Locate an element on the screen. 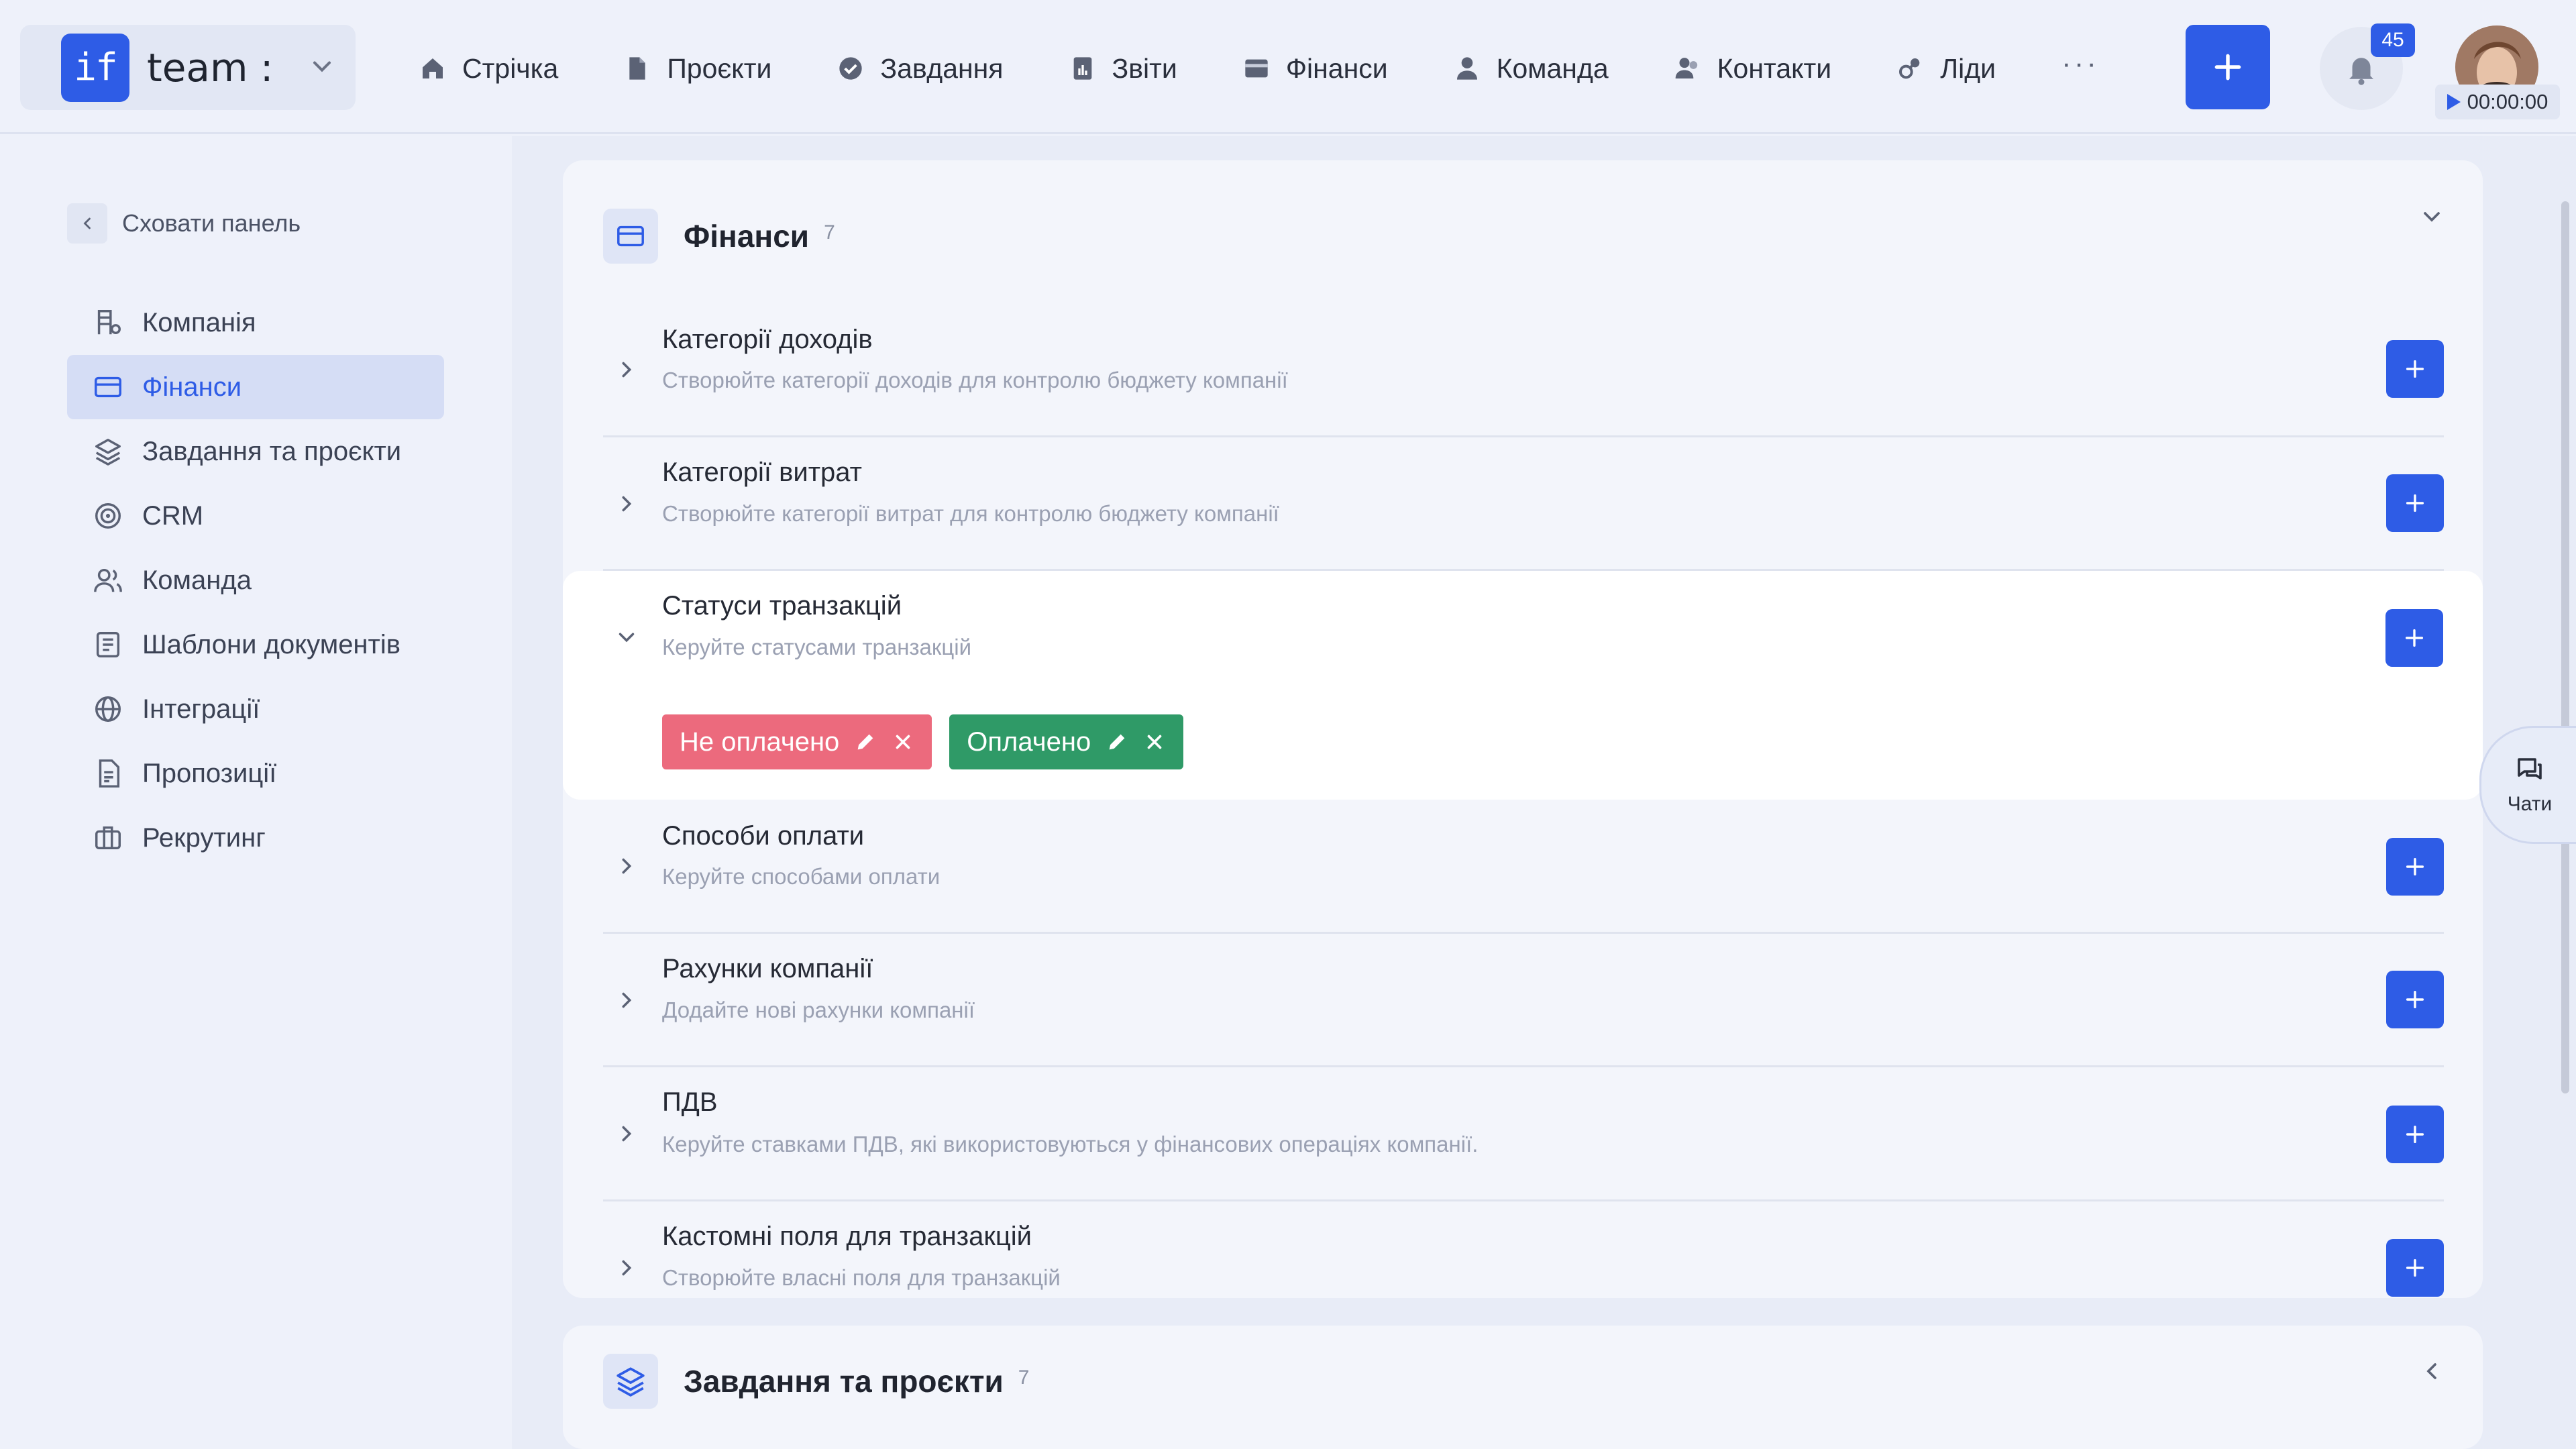 Image resolution: width=2576 pixels, height=1449 pixels. sidebar-item-finance: Фінанси is located at coordinates (255, 387).